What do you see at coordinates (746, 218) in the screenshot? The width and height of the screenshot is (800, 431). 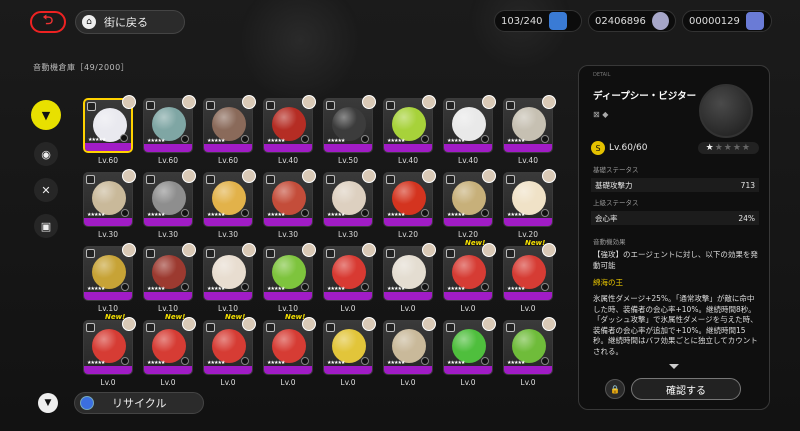 I see `advanced-stat-value: 24%` at bounding box center [746, 218].